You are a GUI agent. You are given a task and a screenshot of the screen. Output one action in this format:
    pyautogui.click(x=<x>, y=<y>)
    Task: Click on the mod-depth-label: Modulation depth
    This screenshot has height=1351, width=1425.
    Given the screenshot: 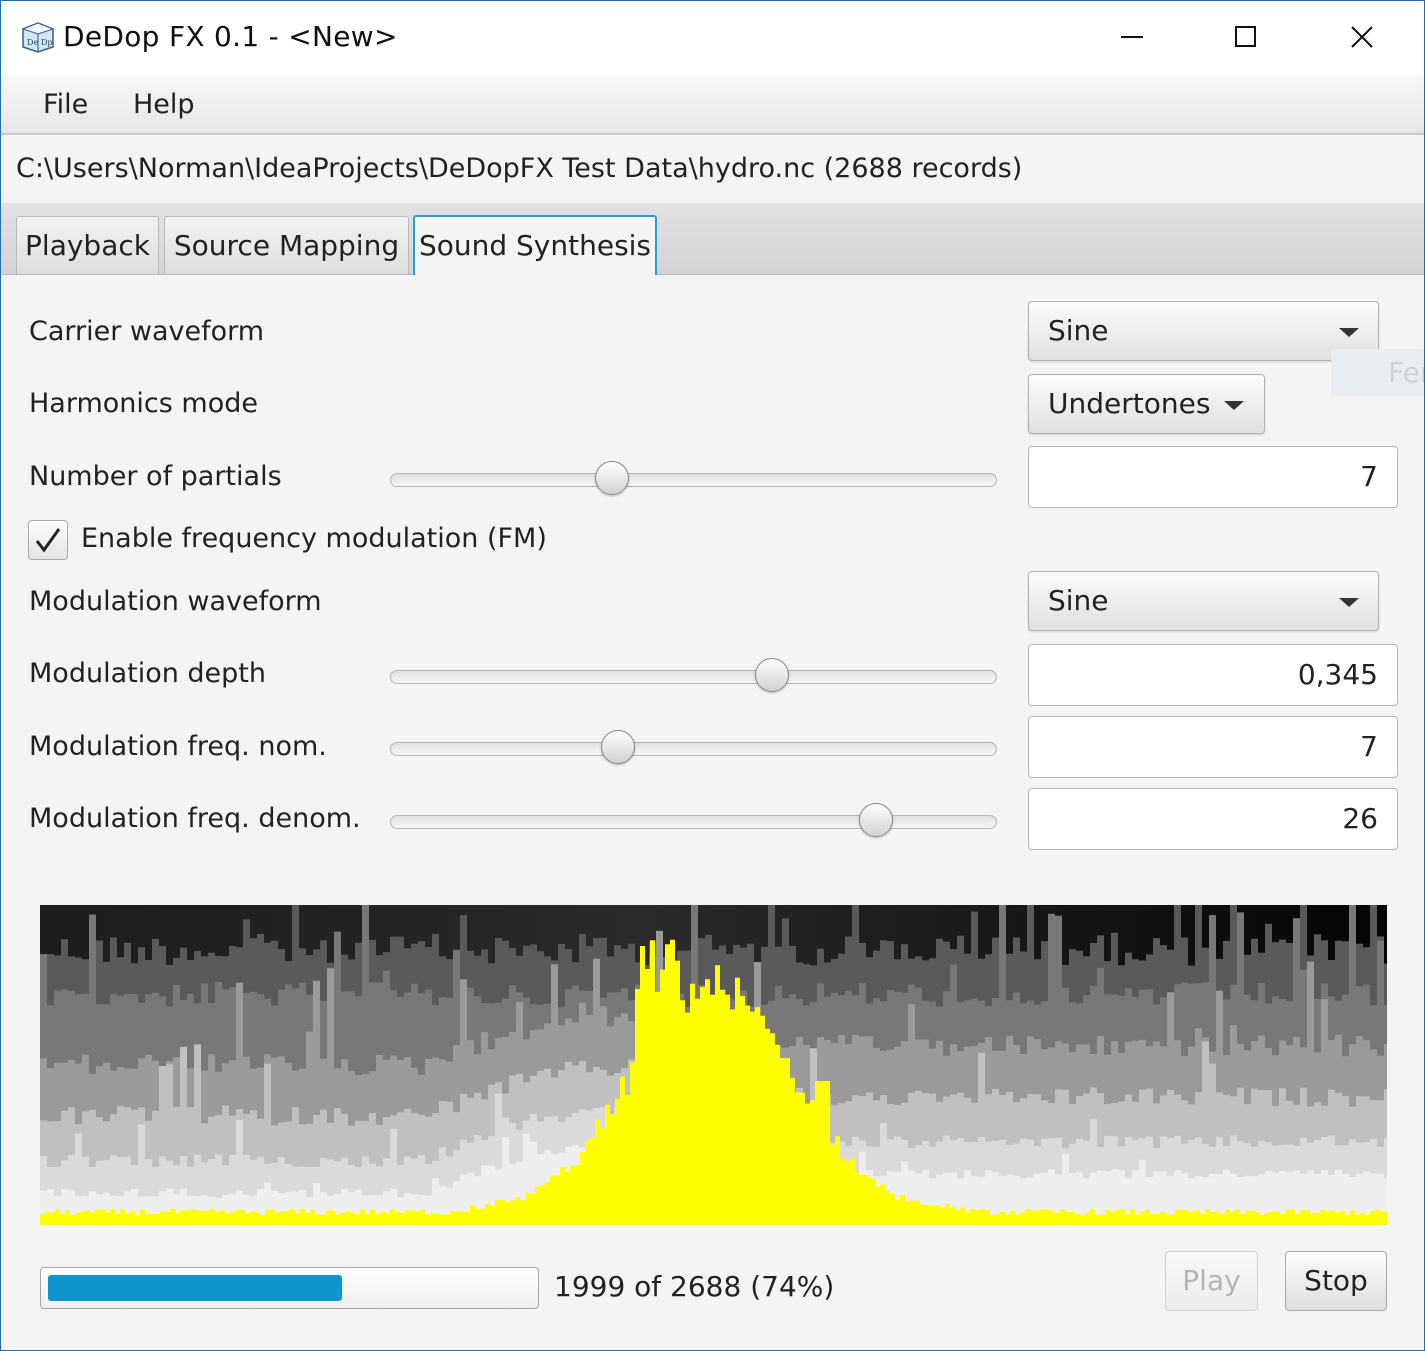 What is the action you would take?
    pyautogui.click(x=148, y=673)
    